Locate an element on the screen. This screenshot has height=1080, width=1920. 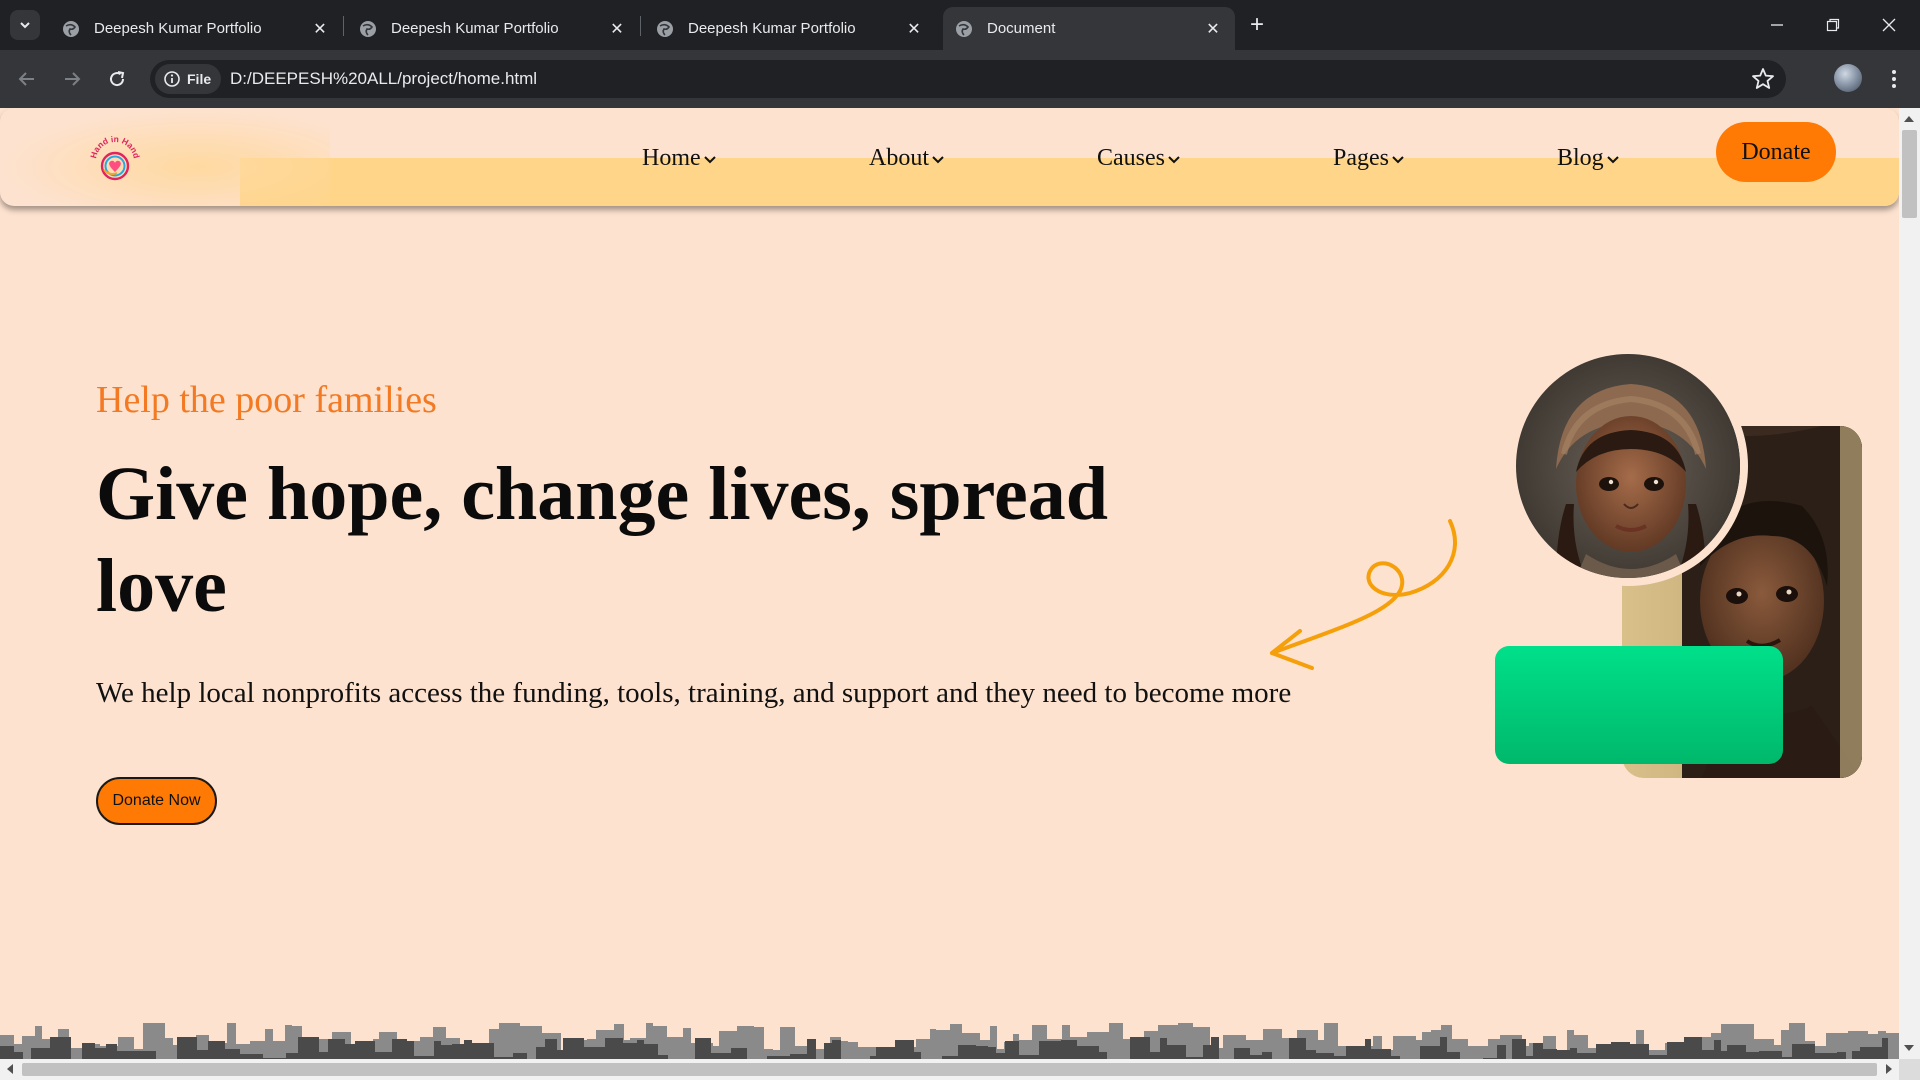
nav-item-blog: Blog is located at coordinates (1588, 158).